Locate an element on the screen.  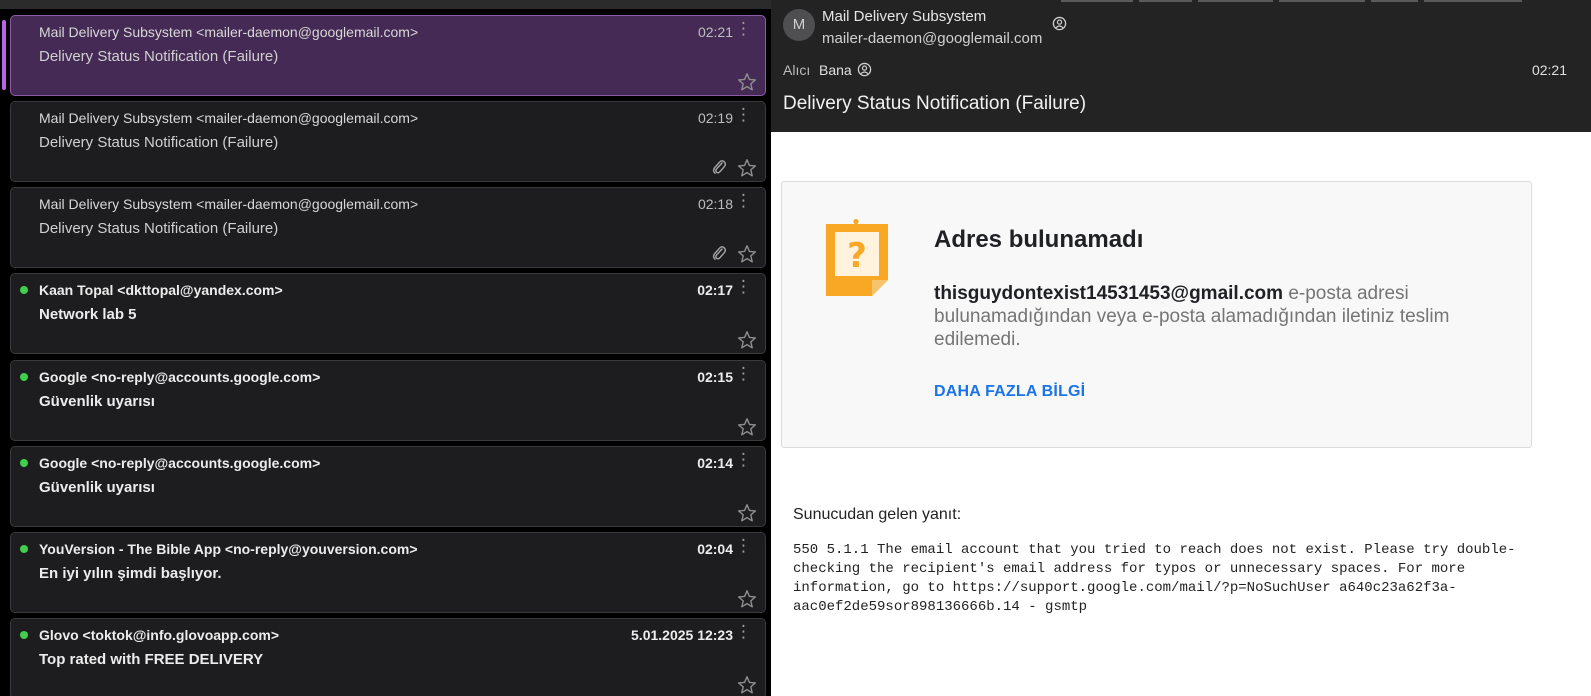
mail-sender: Kaan Topal <dkttopal@yandex.com> is located at coordinates (161, 290).